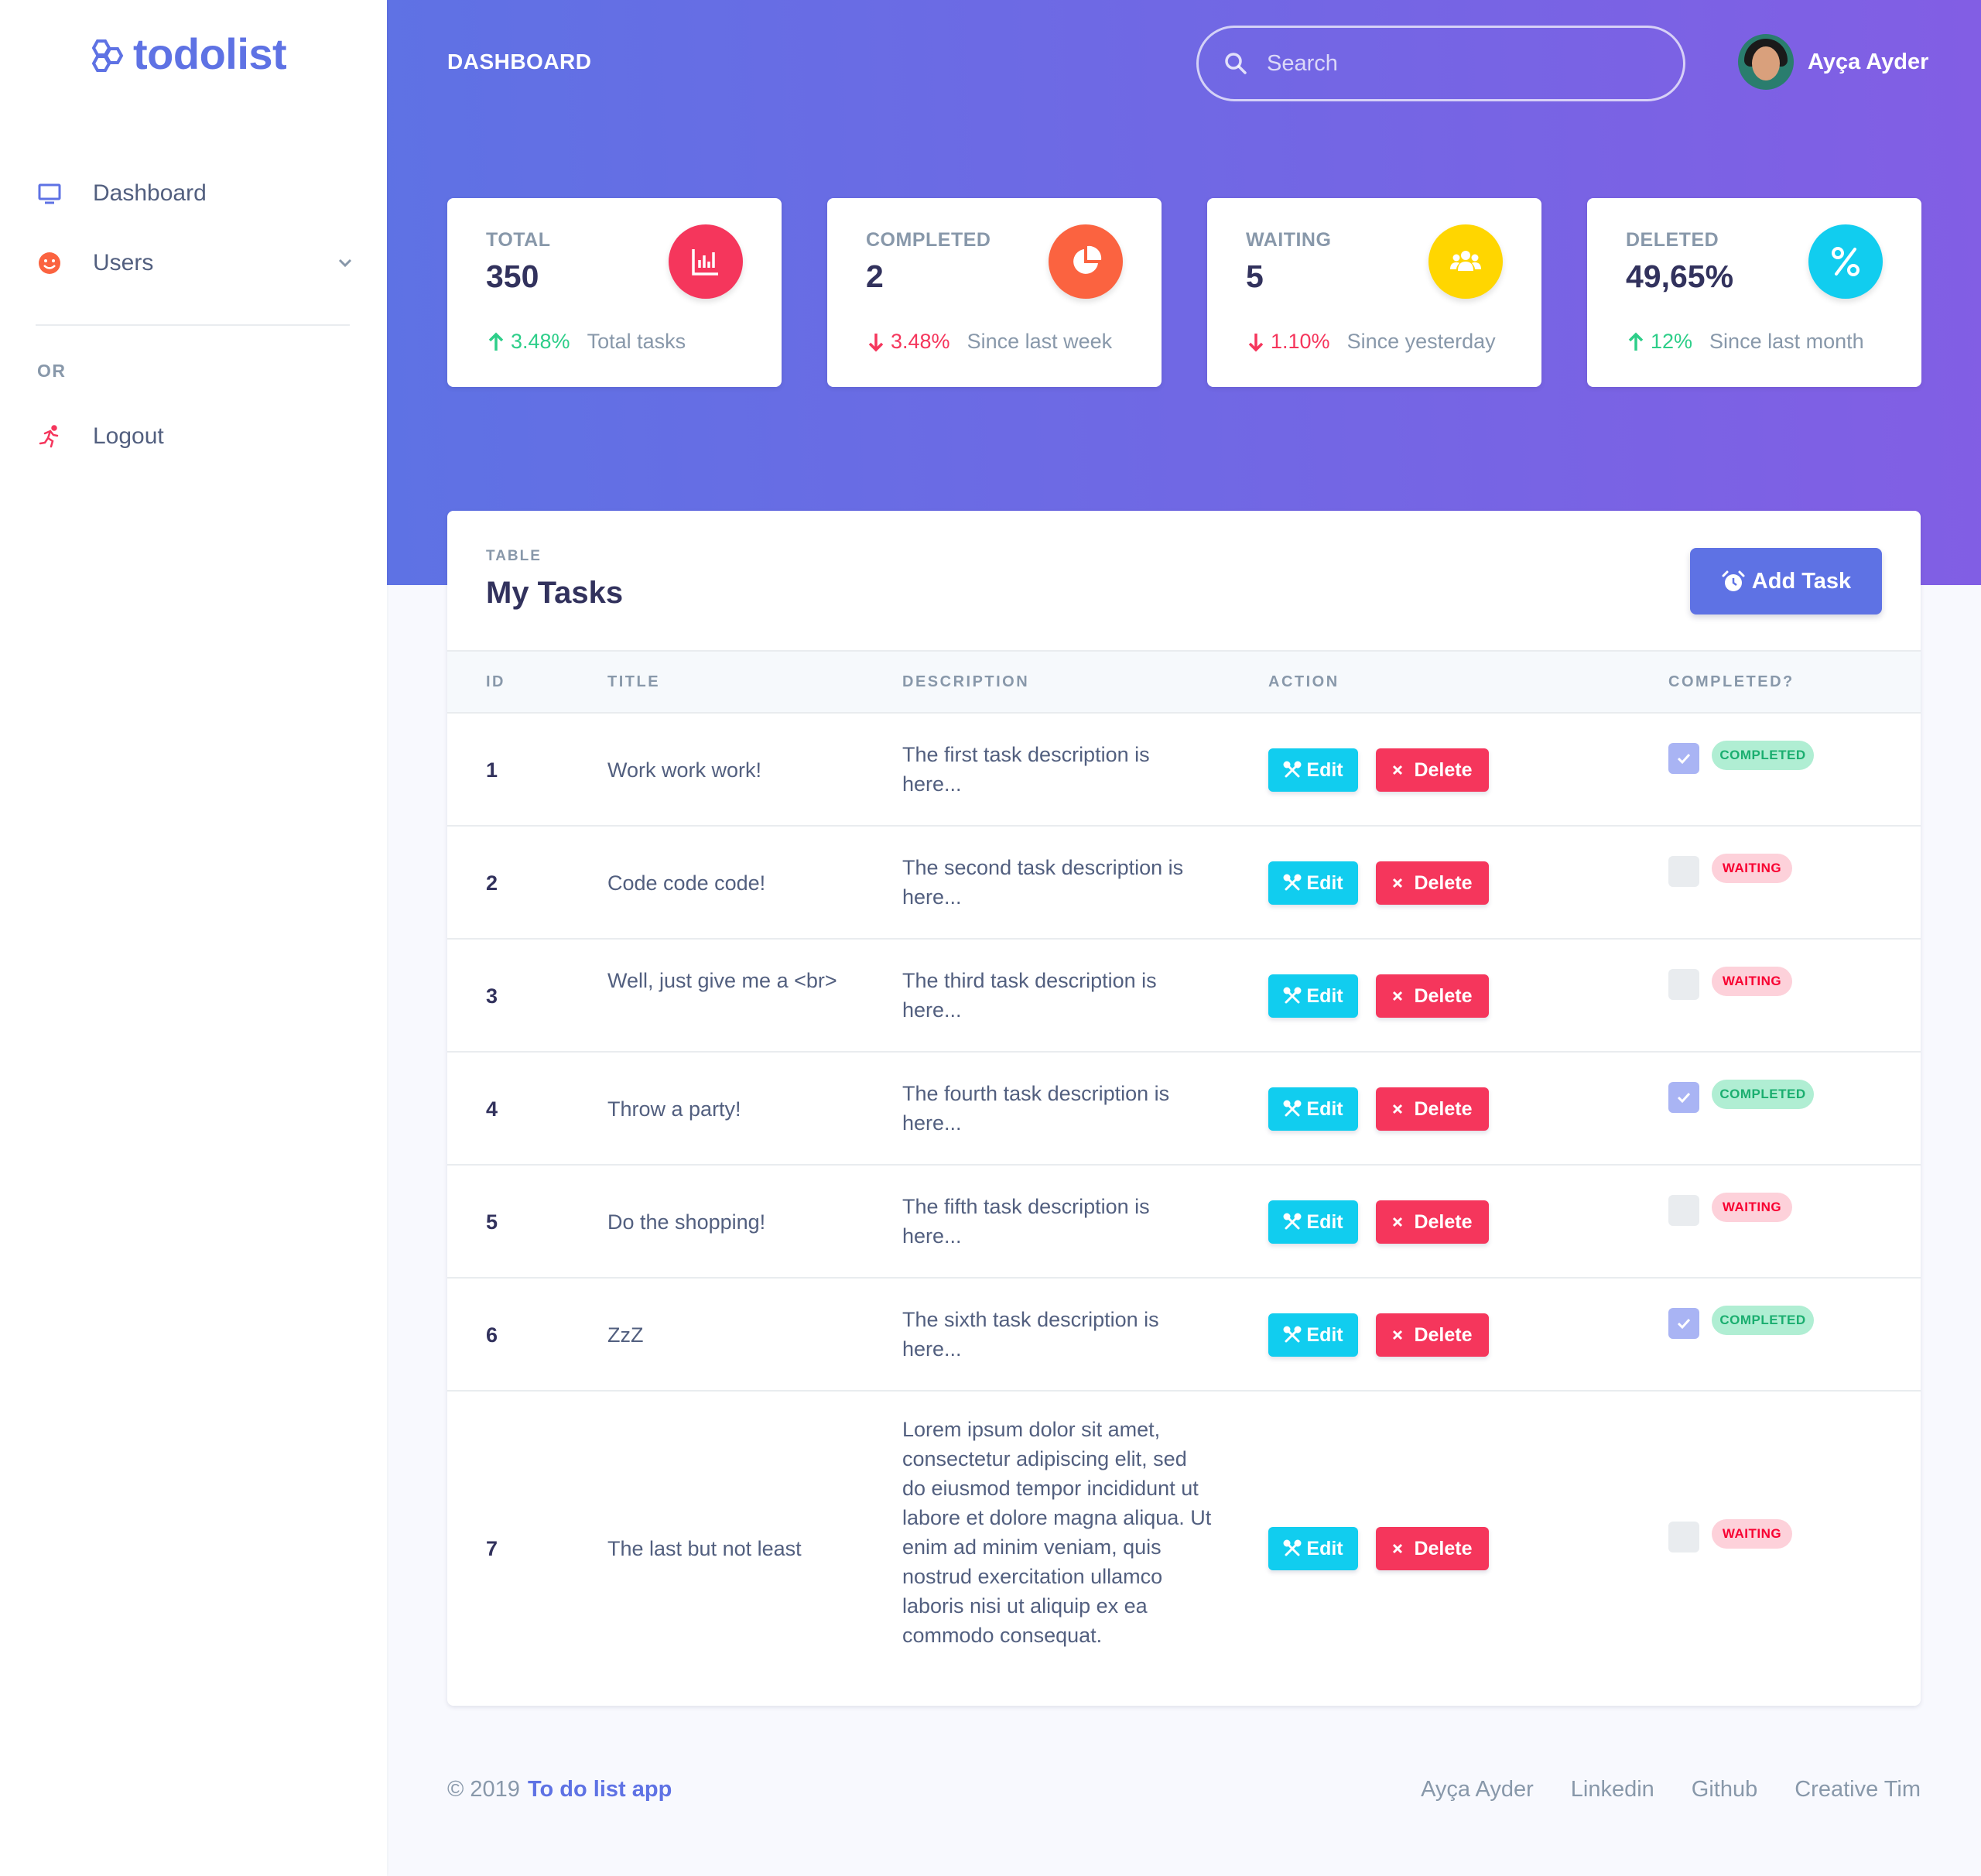 The height and width of the screenshot is (1876, 1981). Describe the element at coordinates (704, 1548) in the screenshot. I see `task-title: The last but not least` at that location.